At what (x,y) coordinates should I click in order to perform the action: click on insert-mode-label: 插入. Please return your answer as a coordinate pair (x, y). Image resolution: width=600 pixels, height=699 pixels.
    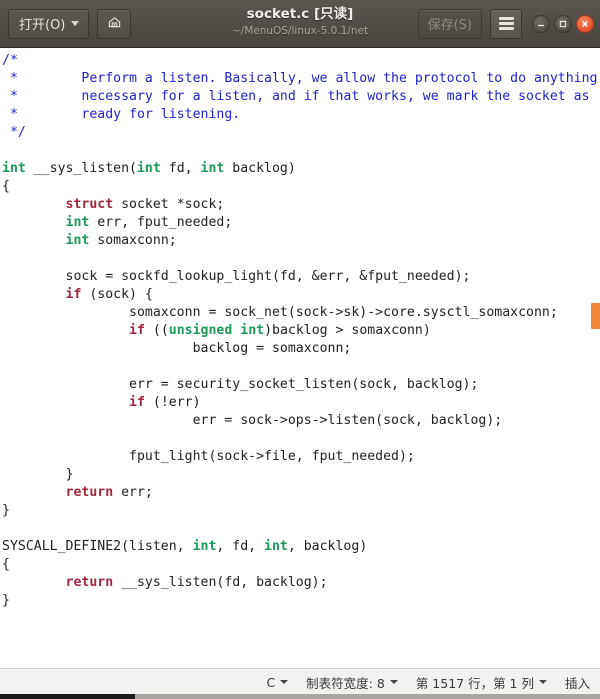
    Looking at the image, I should click on (577, 683).